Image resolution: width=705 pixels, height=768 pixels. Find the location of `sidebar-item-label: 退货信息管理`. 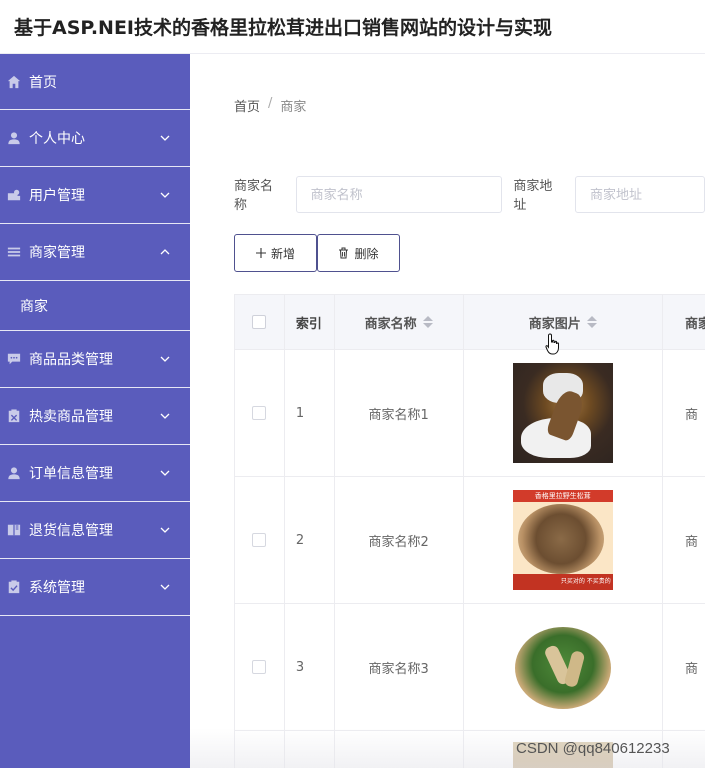

sidebar-item-label: 退货信息管理 is located at coordinates (71, 531).